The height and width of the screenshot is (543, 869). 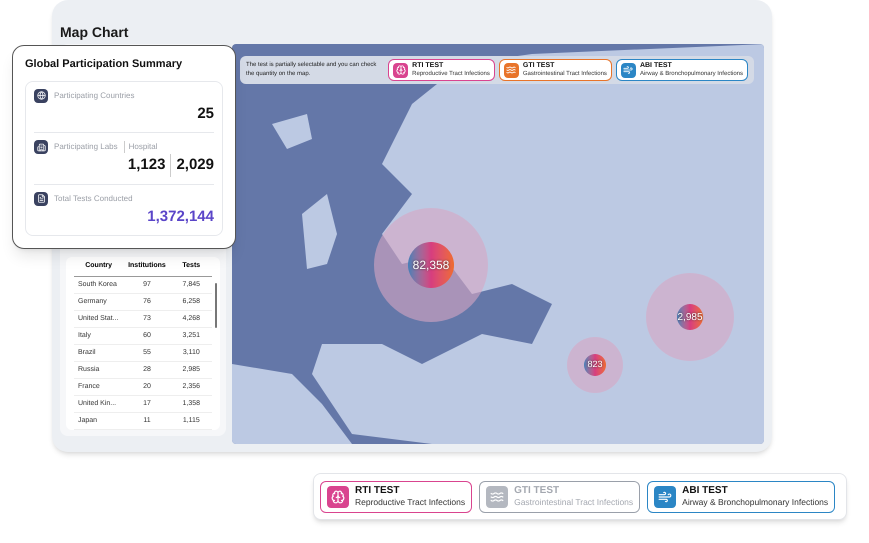 What do you see at coordinates (192, 165) in the screenshot?
I see `stat-value: 2,029` at bounding box center [192, 165].